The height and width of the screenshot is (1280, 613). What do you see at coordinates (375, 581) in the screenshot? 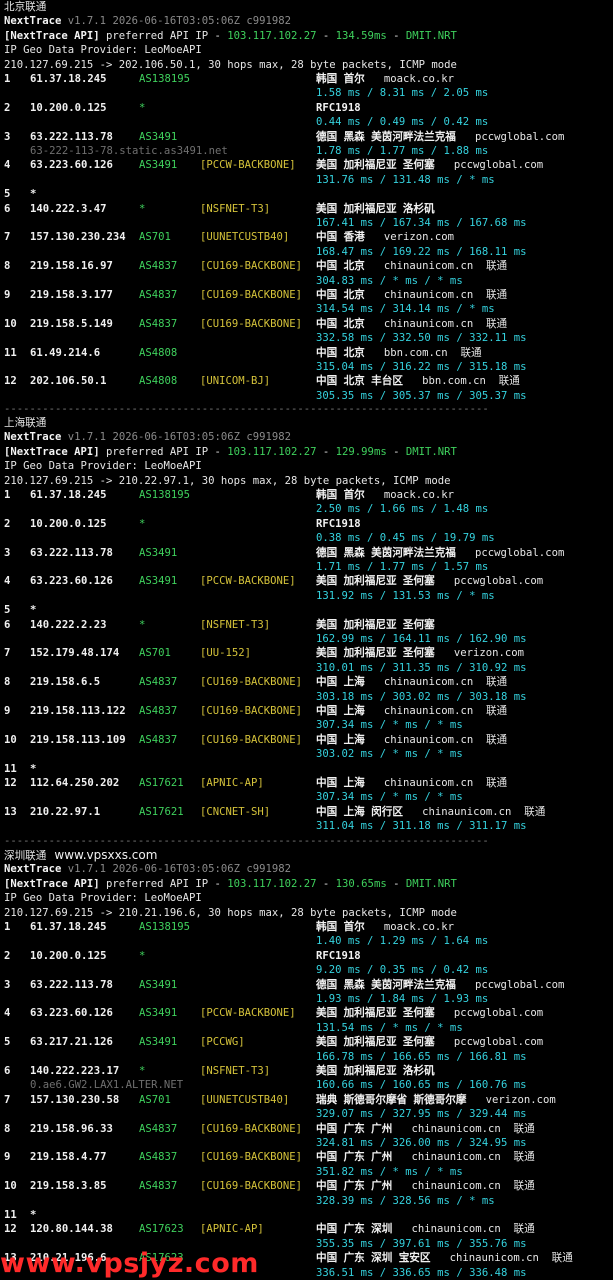
I see `hop-geo: 美国 加利福尼亚 圣何塞` at bounding box center [375, 581].